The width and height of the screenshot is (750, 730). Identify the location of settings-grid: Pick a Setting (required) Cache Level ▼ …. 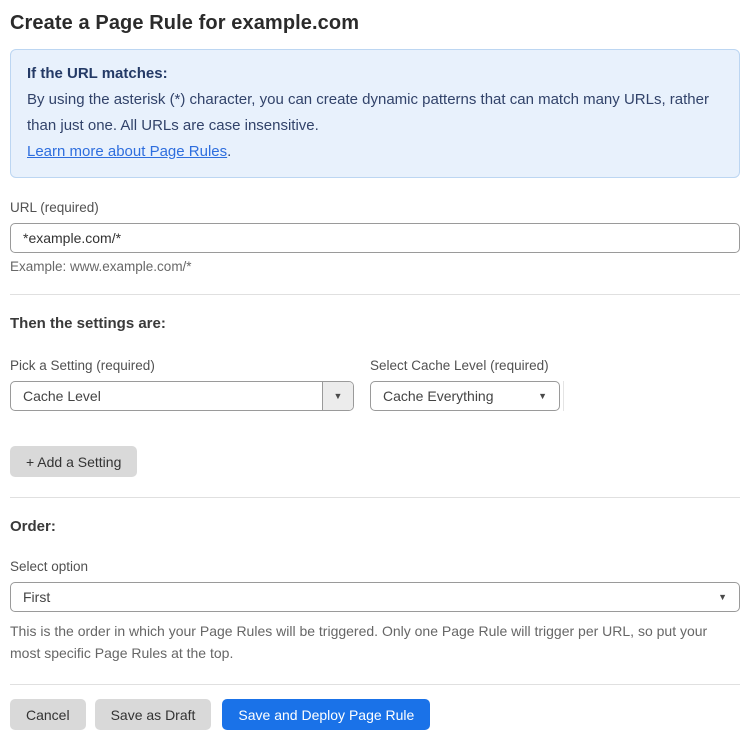
(375, 384).